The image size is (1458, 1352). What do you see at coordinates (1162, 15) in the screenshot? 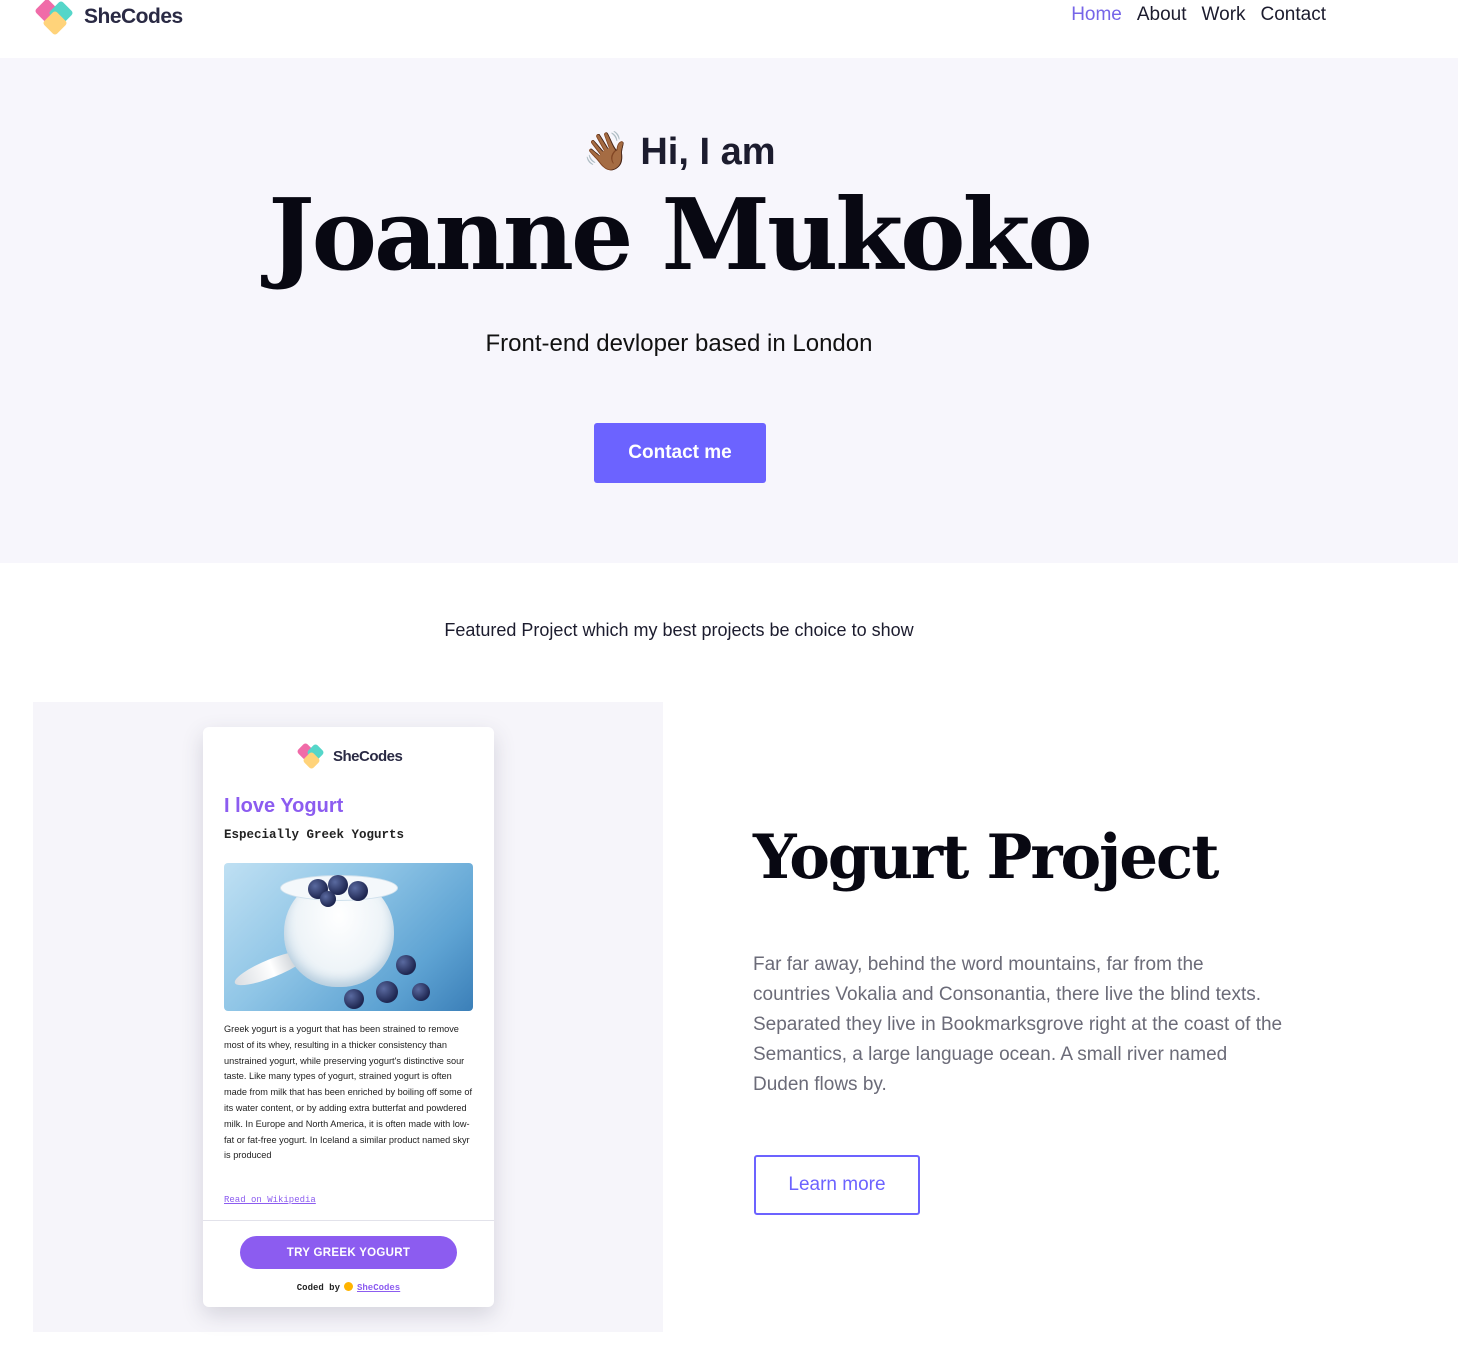
I see `nav-link-about: About` at bounding box center [1162, 15].